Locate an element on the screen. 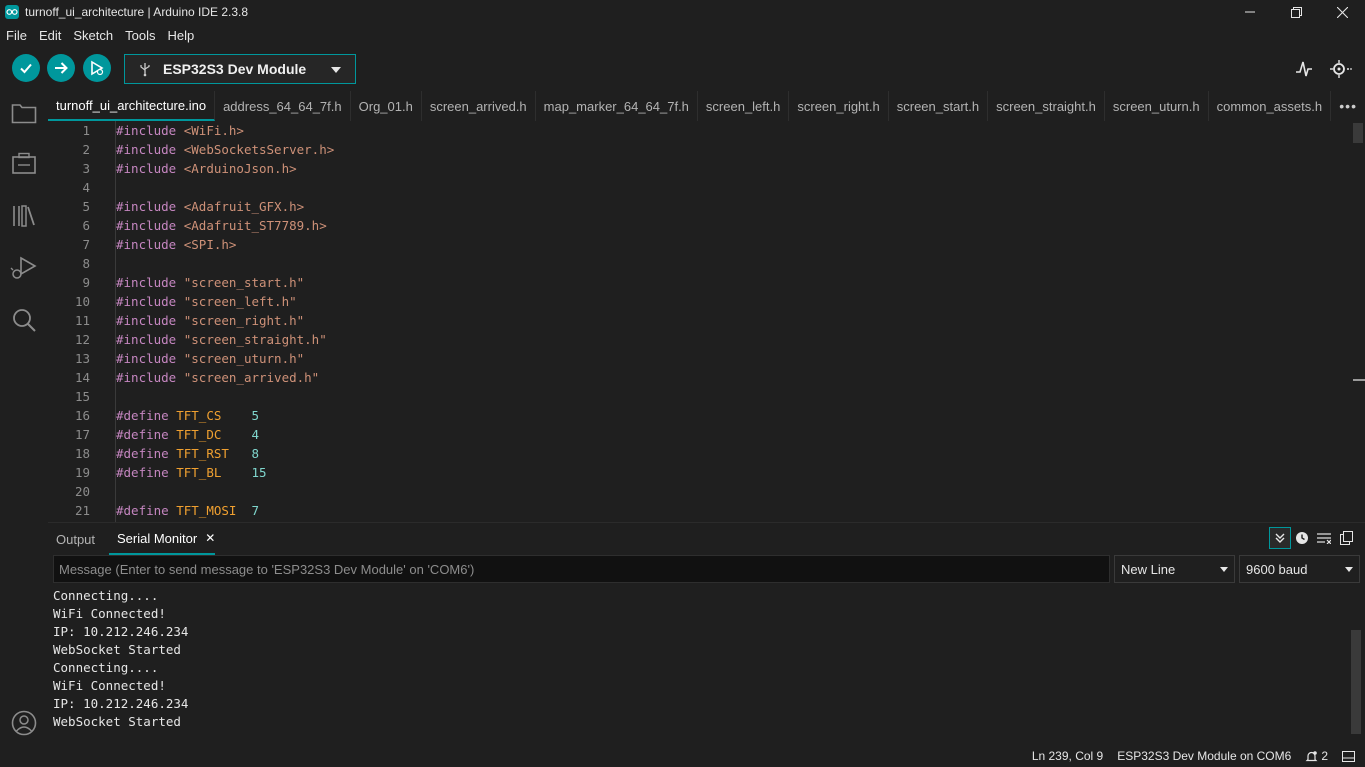 This screenshot has height=767, width=1365. library-manager-button is located at coordinates (24, 216).